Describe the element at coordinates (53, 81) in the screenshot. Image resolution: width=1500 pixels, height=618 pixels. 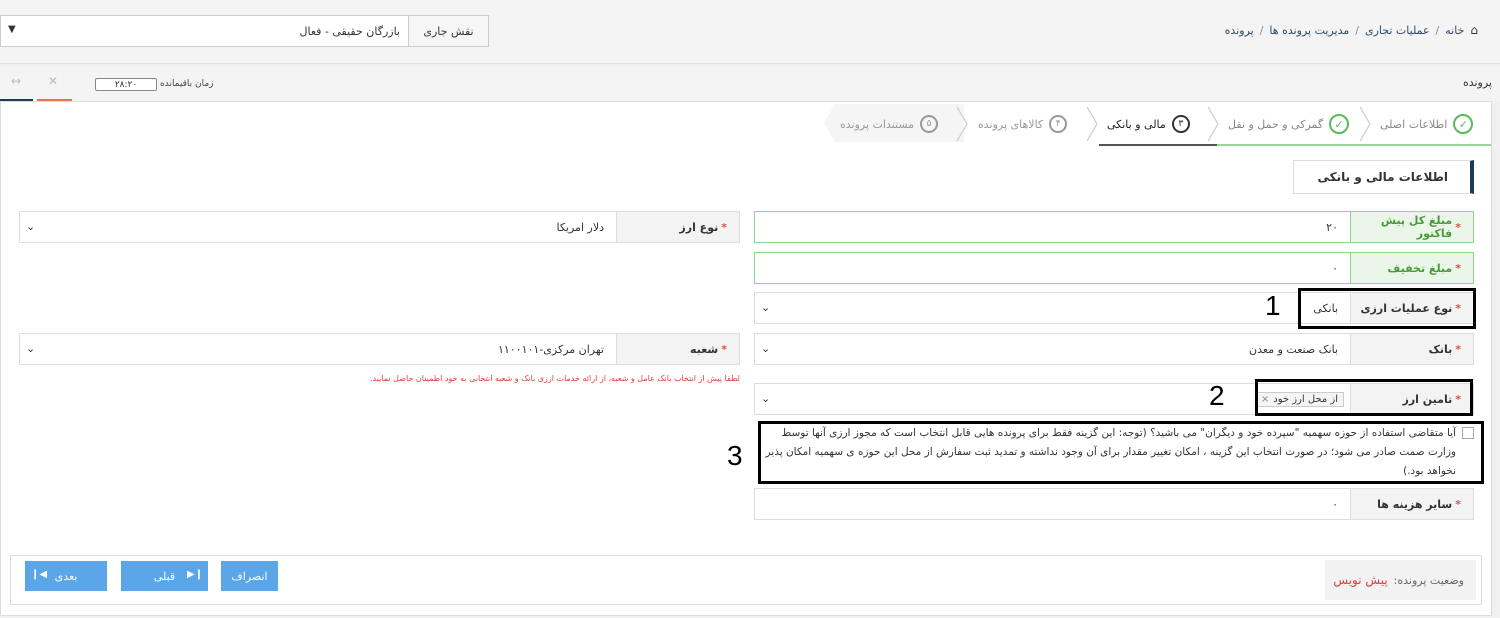
I see `close-icon: ✕` at that location.